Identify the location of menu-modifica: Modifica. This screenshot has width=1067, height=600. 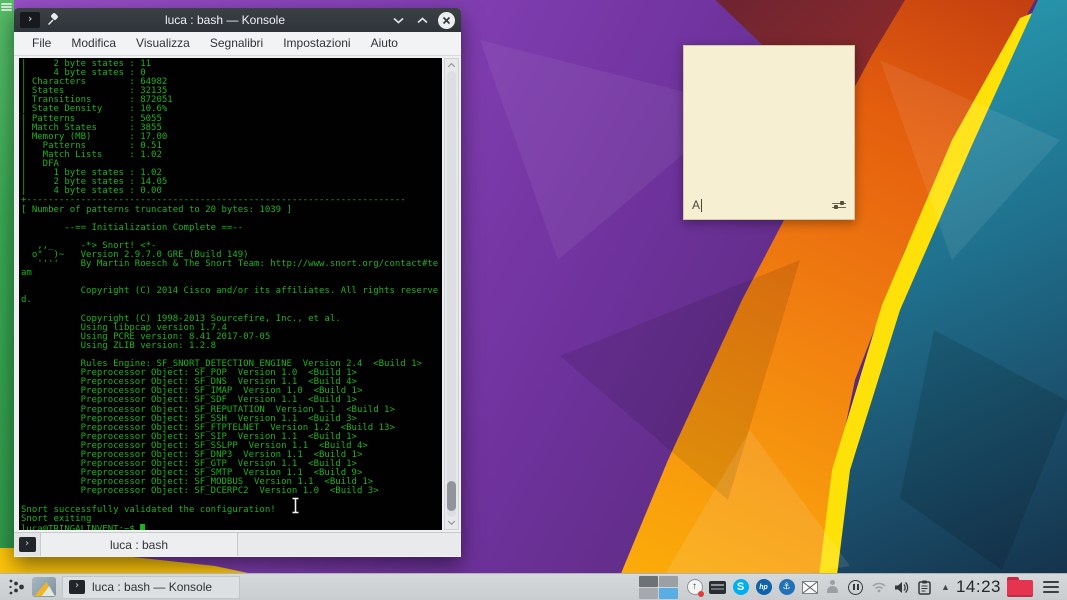
(93, 43).